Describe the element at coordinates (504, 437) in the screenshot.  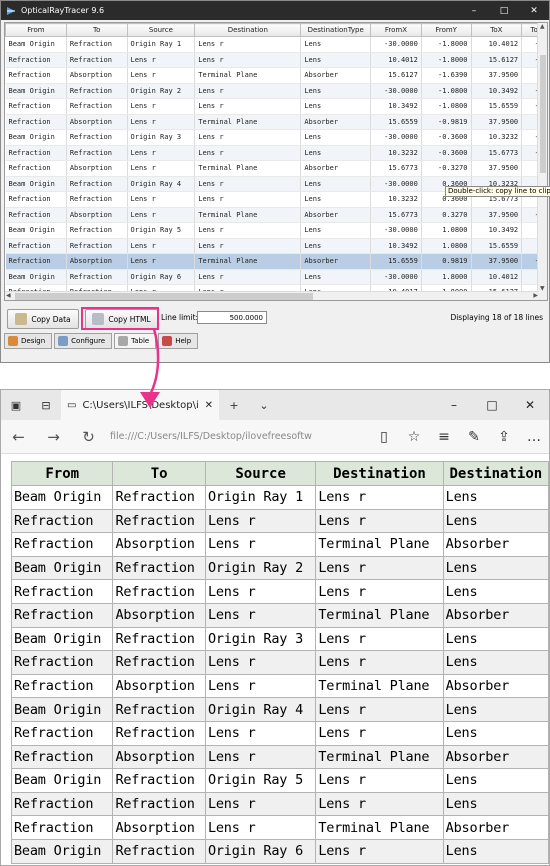
I see `share-icon: ⇪` at that location.